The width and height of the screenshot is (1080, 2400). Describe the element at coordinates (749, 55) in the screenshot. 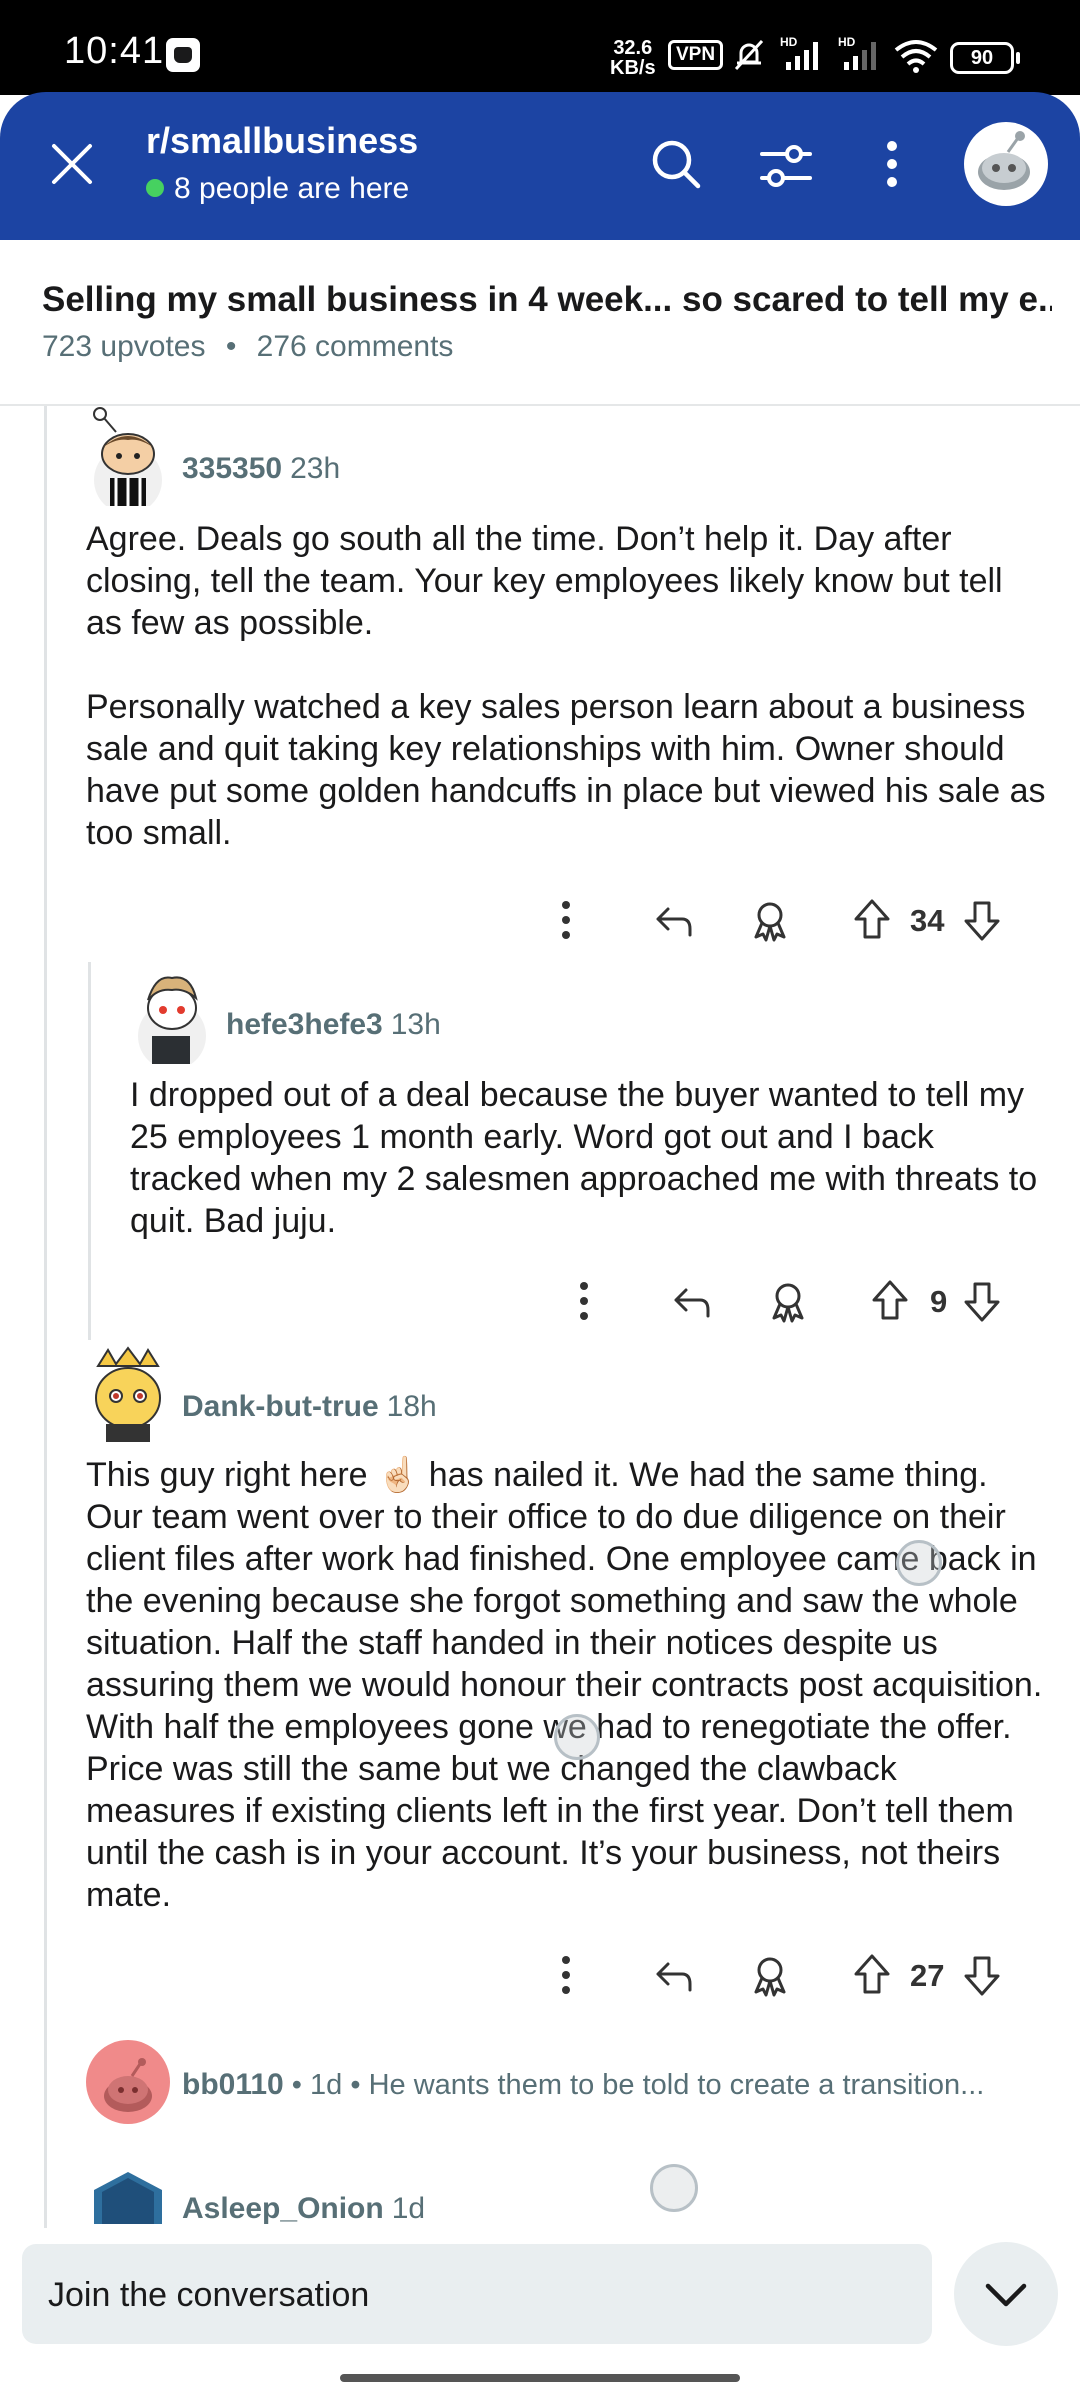

I see `bell-muted-icon` at that location.